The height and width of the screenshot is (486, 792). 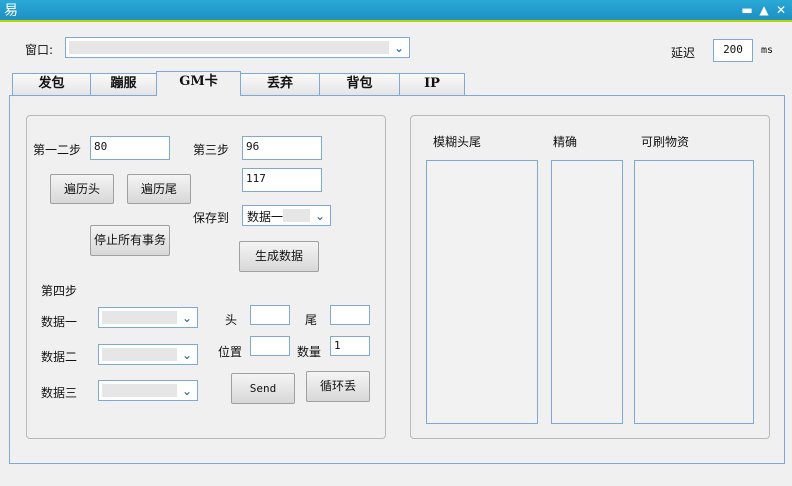 I want to click on quantity-input: 1, so click(x=350, y=346).